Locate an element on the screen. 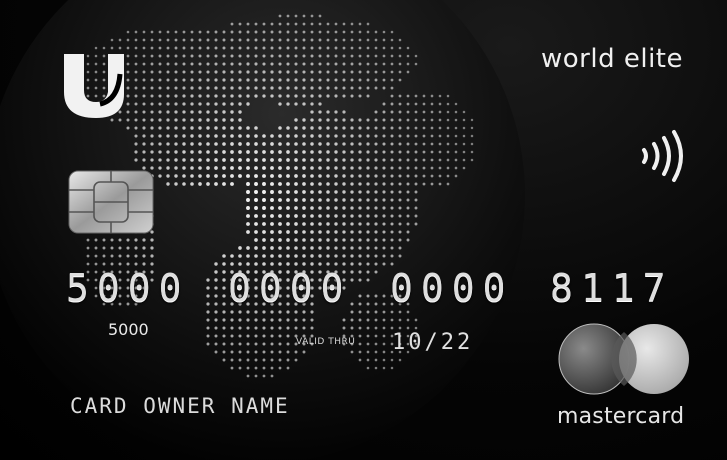 The width and height of the screenshot is (727, 460). emv-chip-icon is located at coordinates (111, 202).